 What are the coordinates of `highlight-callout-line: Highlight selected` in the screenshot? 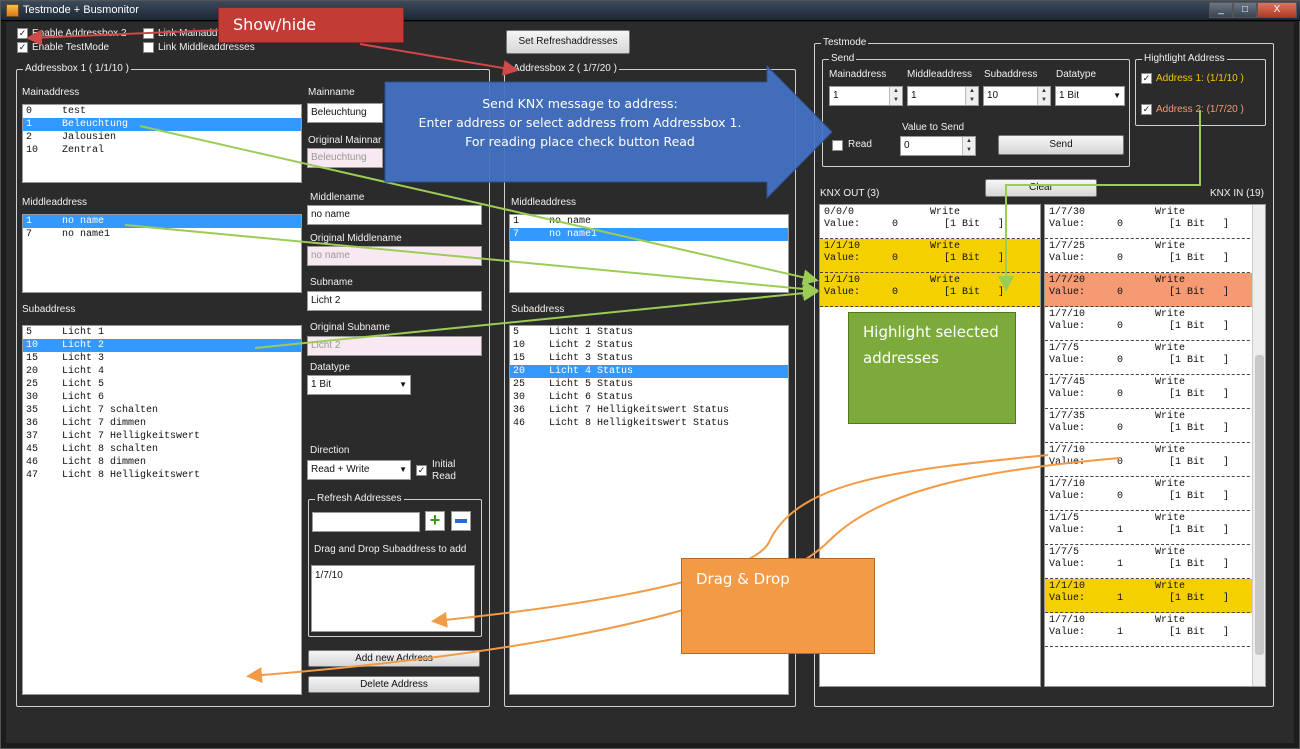 It's located at (931, 332).